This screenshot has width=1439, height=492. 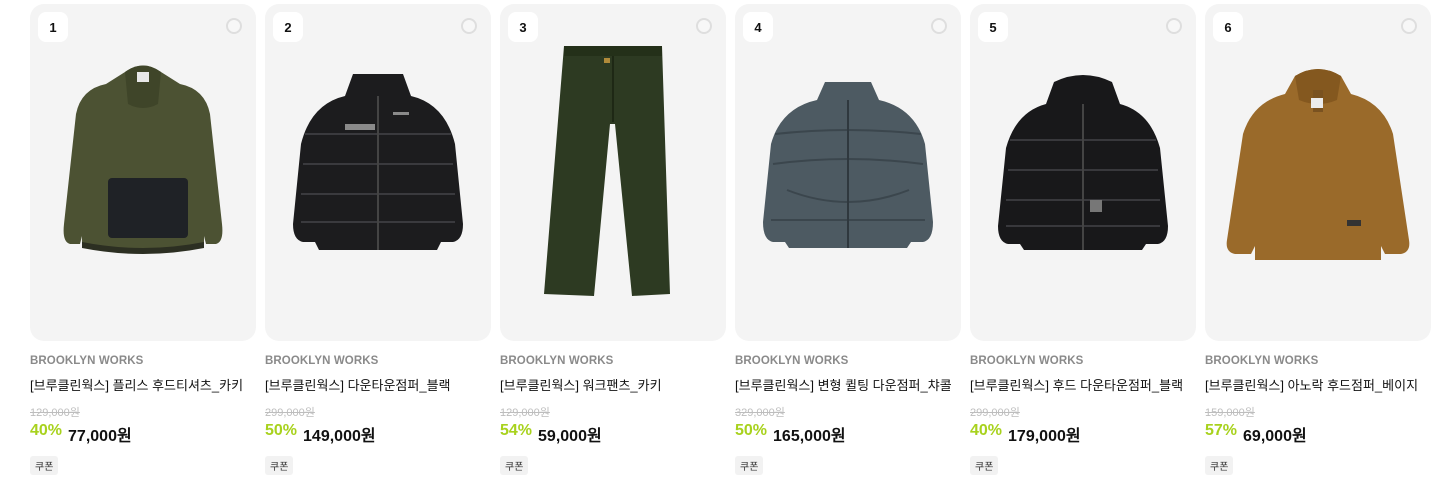 I want to click on discount-rate: 57%, so click(x=1221, y=430).